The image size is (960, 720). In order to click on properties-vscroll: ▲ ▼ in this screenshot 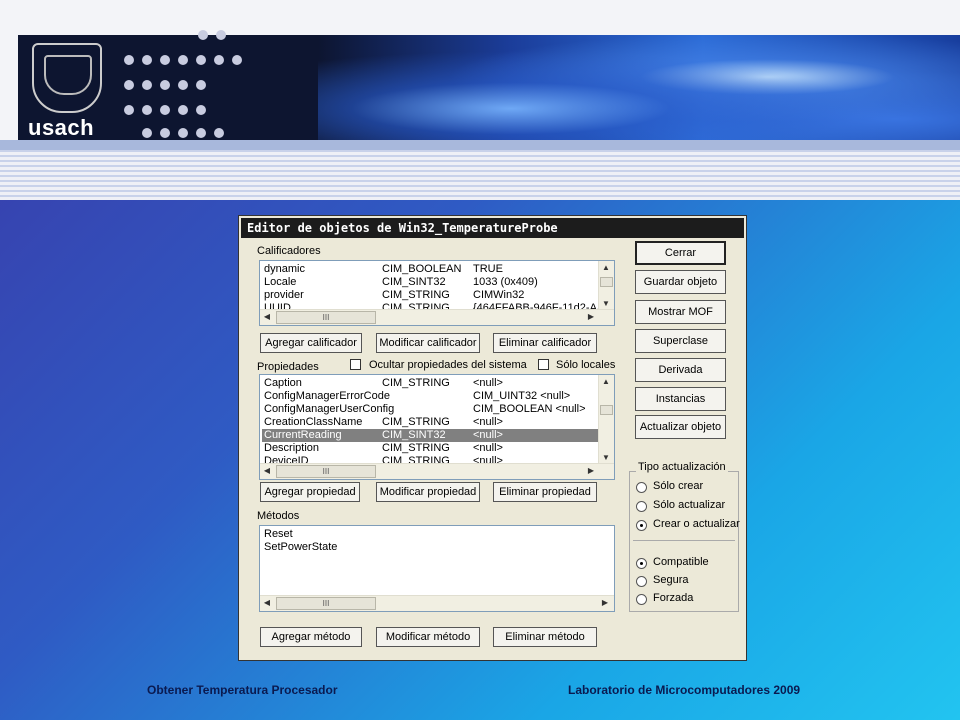, I will do `click(606, 420)`.